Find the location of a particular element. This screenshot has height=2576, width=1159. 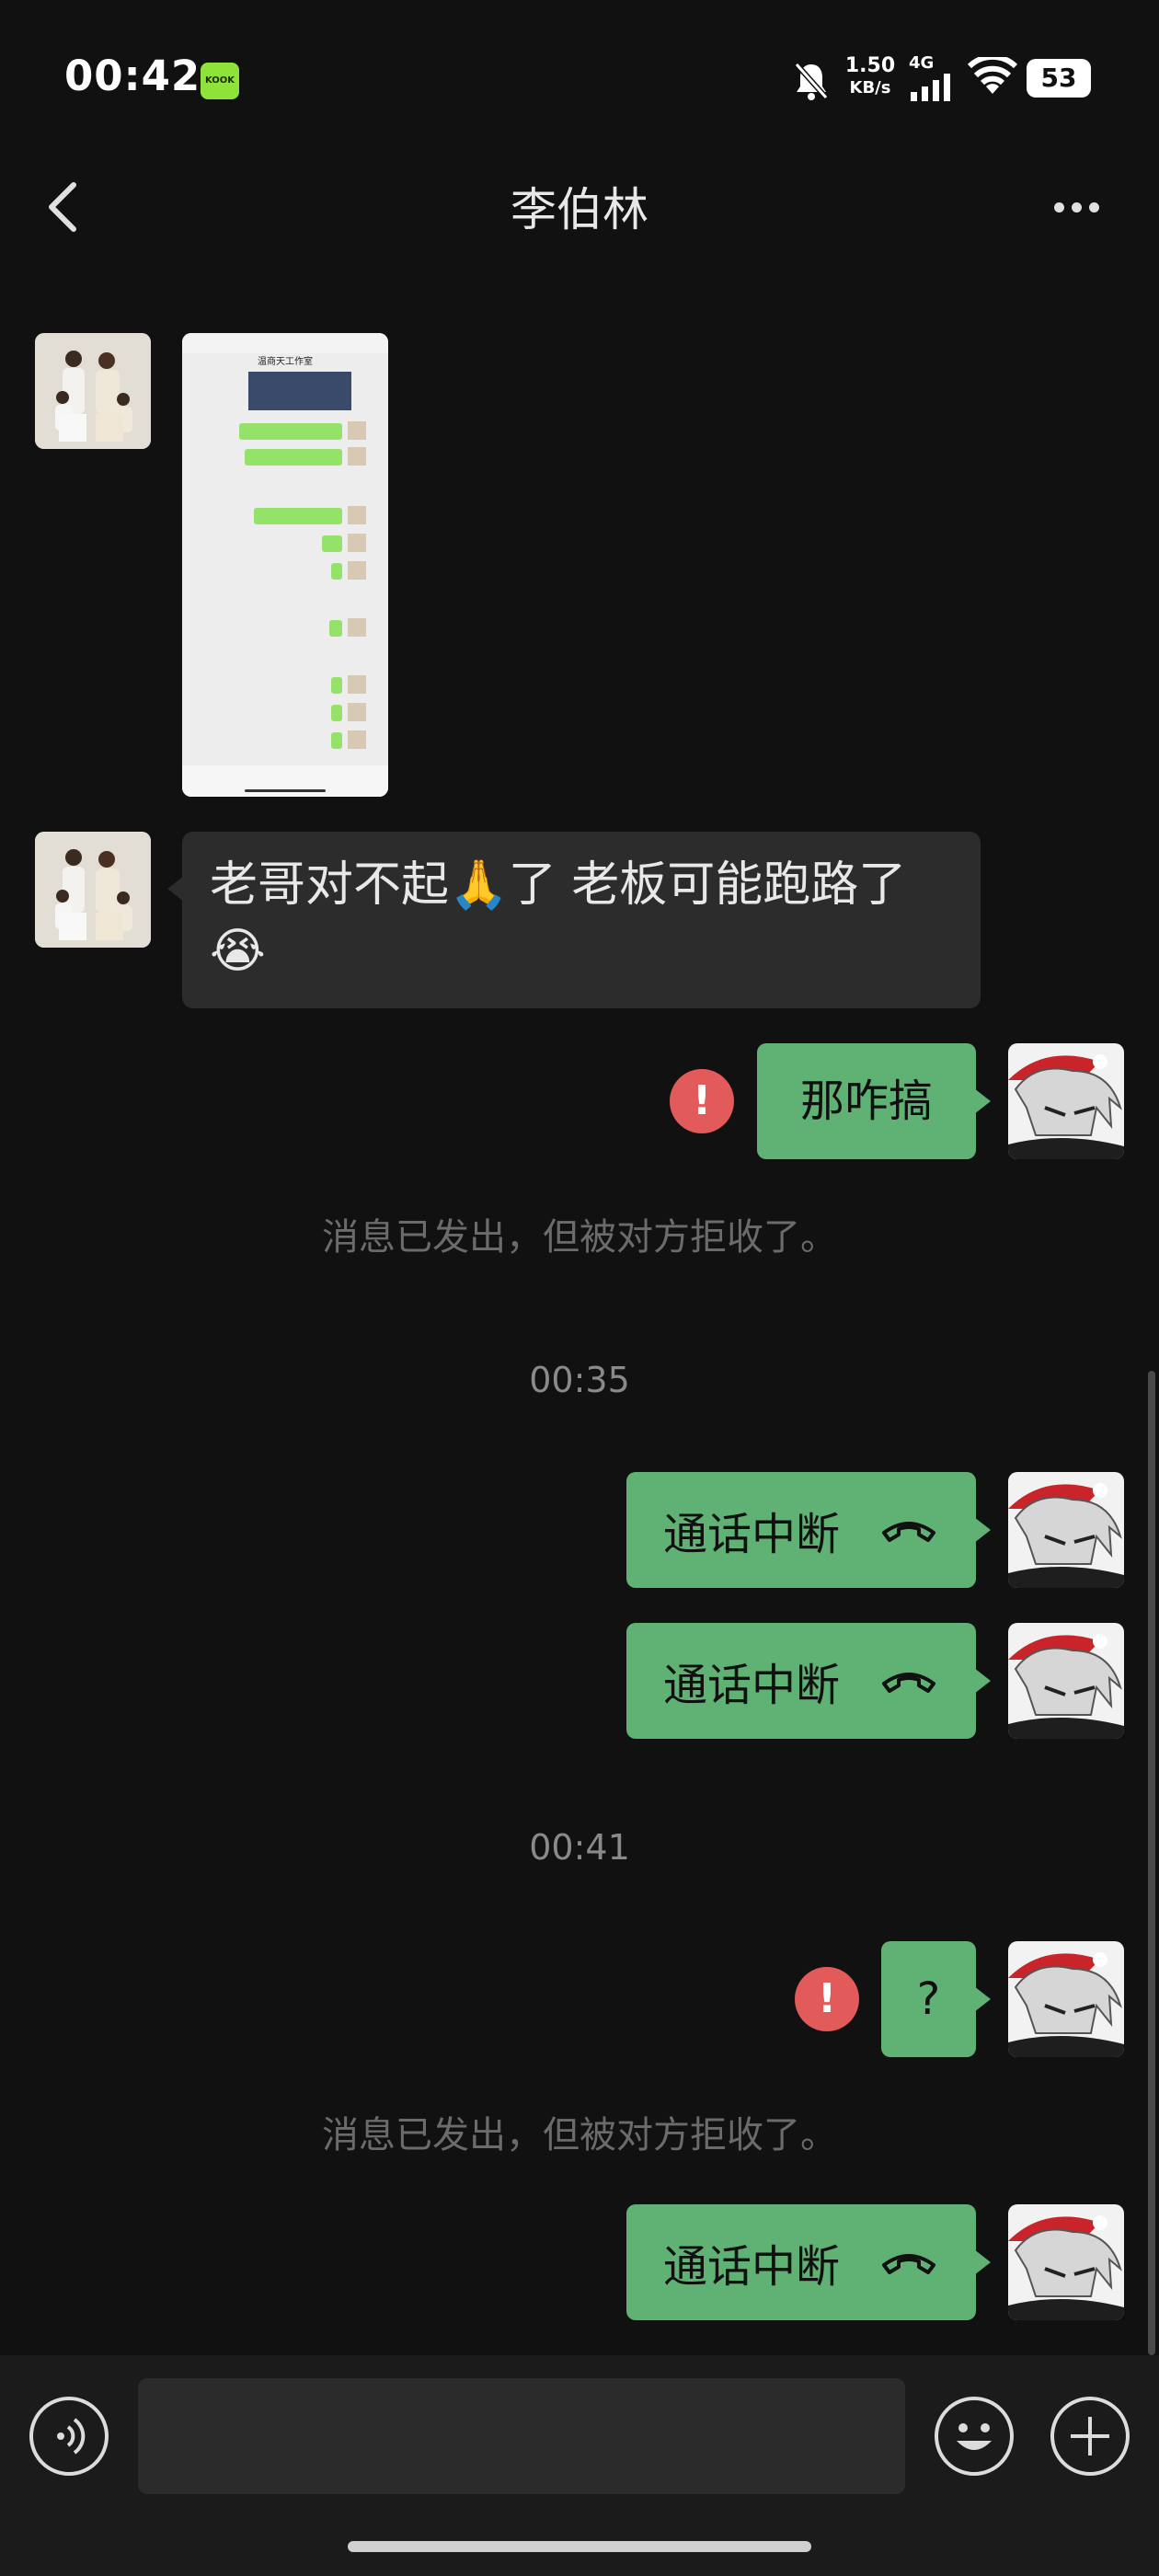

chat-title: 李伯林 is located at coordinates (579, 209).